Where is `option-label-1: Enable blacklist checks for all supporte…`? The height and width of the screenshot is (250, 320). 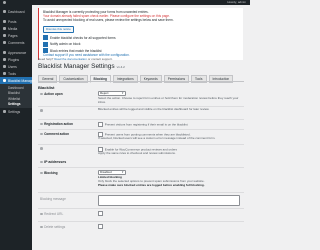
option-label-1: Enable blacklist checks for all supporte… is located at coordinates (83, 37).